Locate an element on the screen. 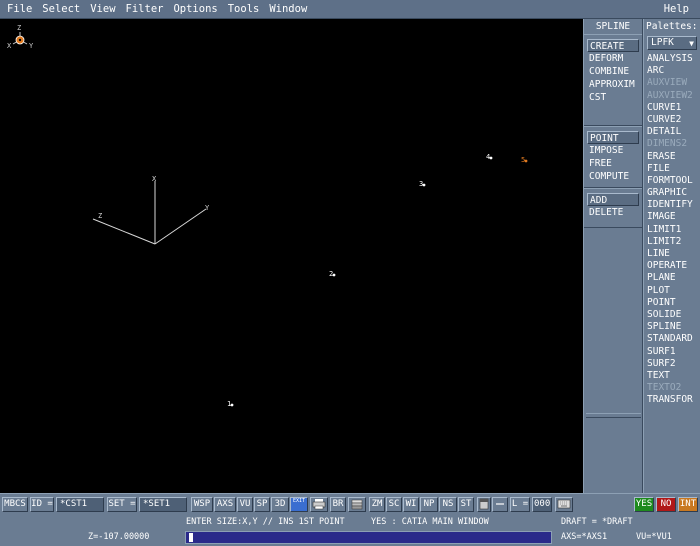  printer-icon is located at coordinates (319, 504).